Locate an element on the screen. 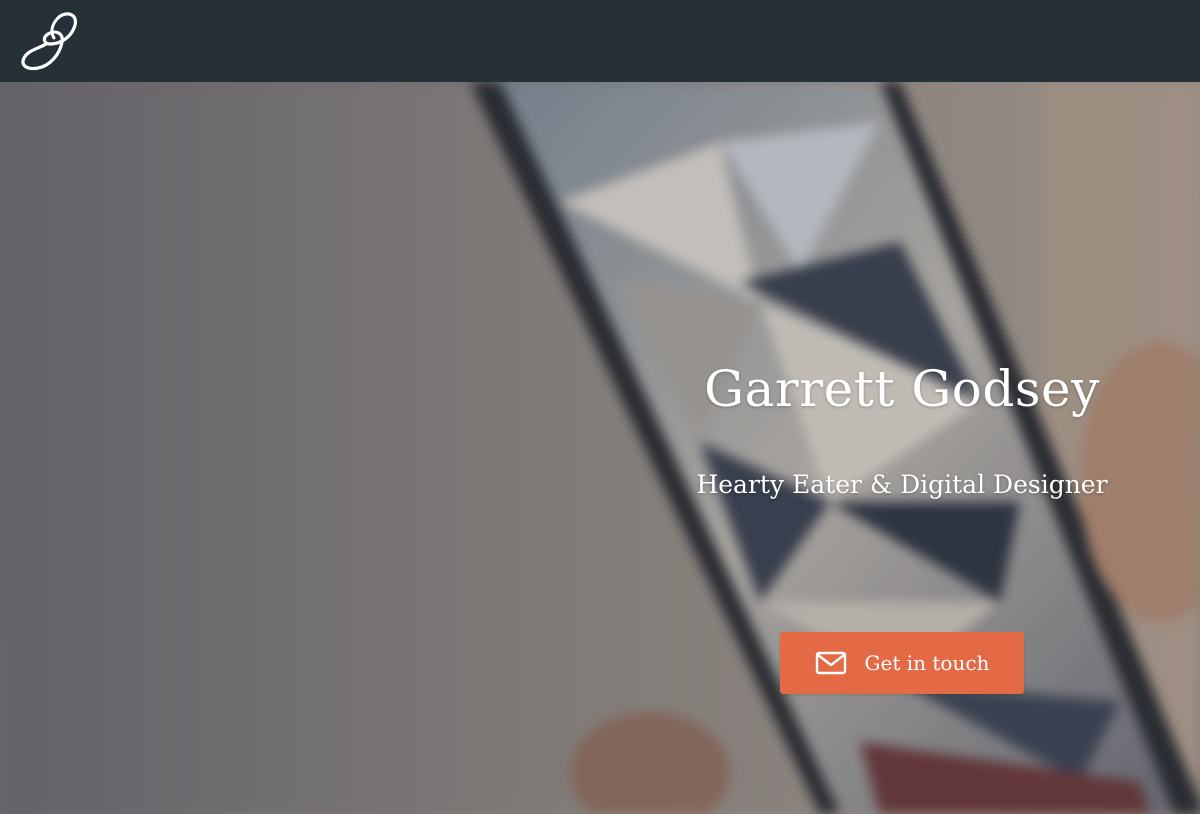 The image size is (1200, 814). hero-subtitle: Hearty Eater & Digital Designer is located at coordinates (902, 484).